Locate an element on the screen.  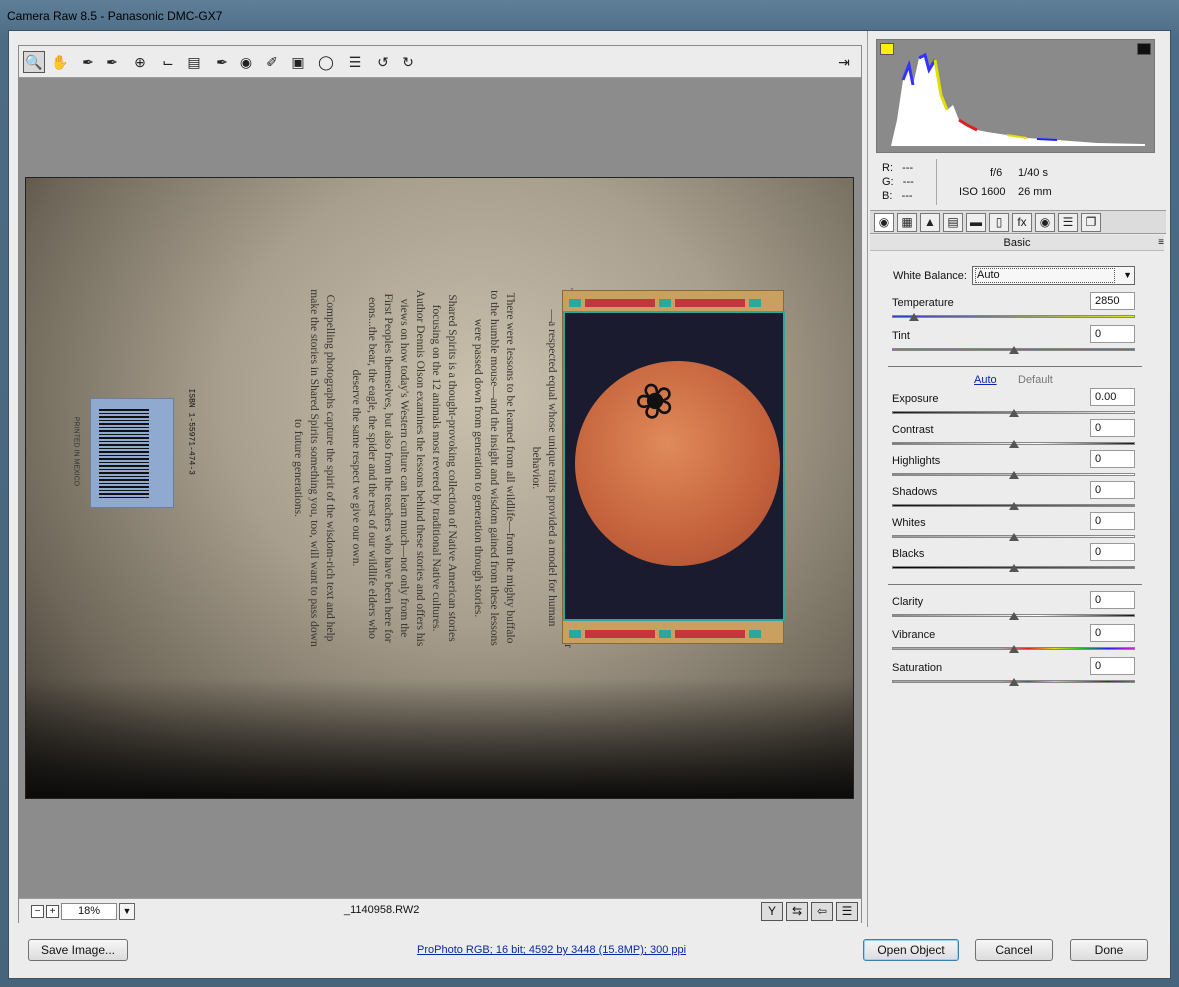
white-balance-tool-icon: ✒ is located at coordinates (88, 62).